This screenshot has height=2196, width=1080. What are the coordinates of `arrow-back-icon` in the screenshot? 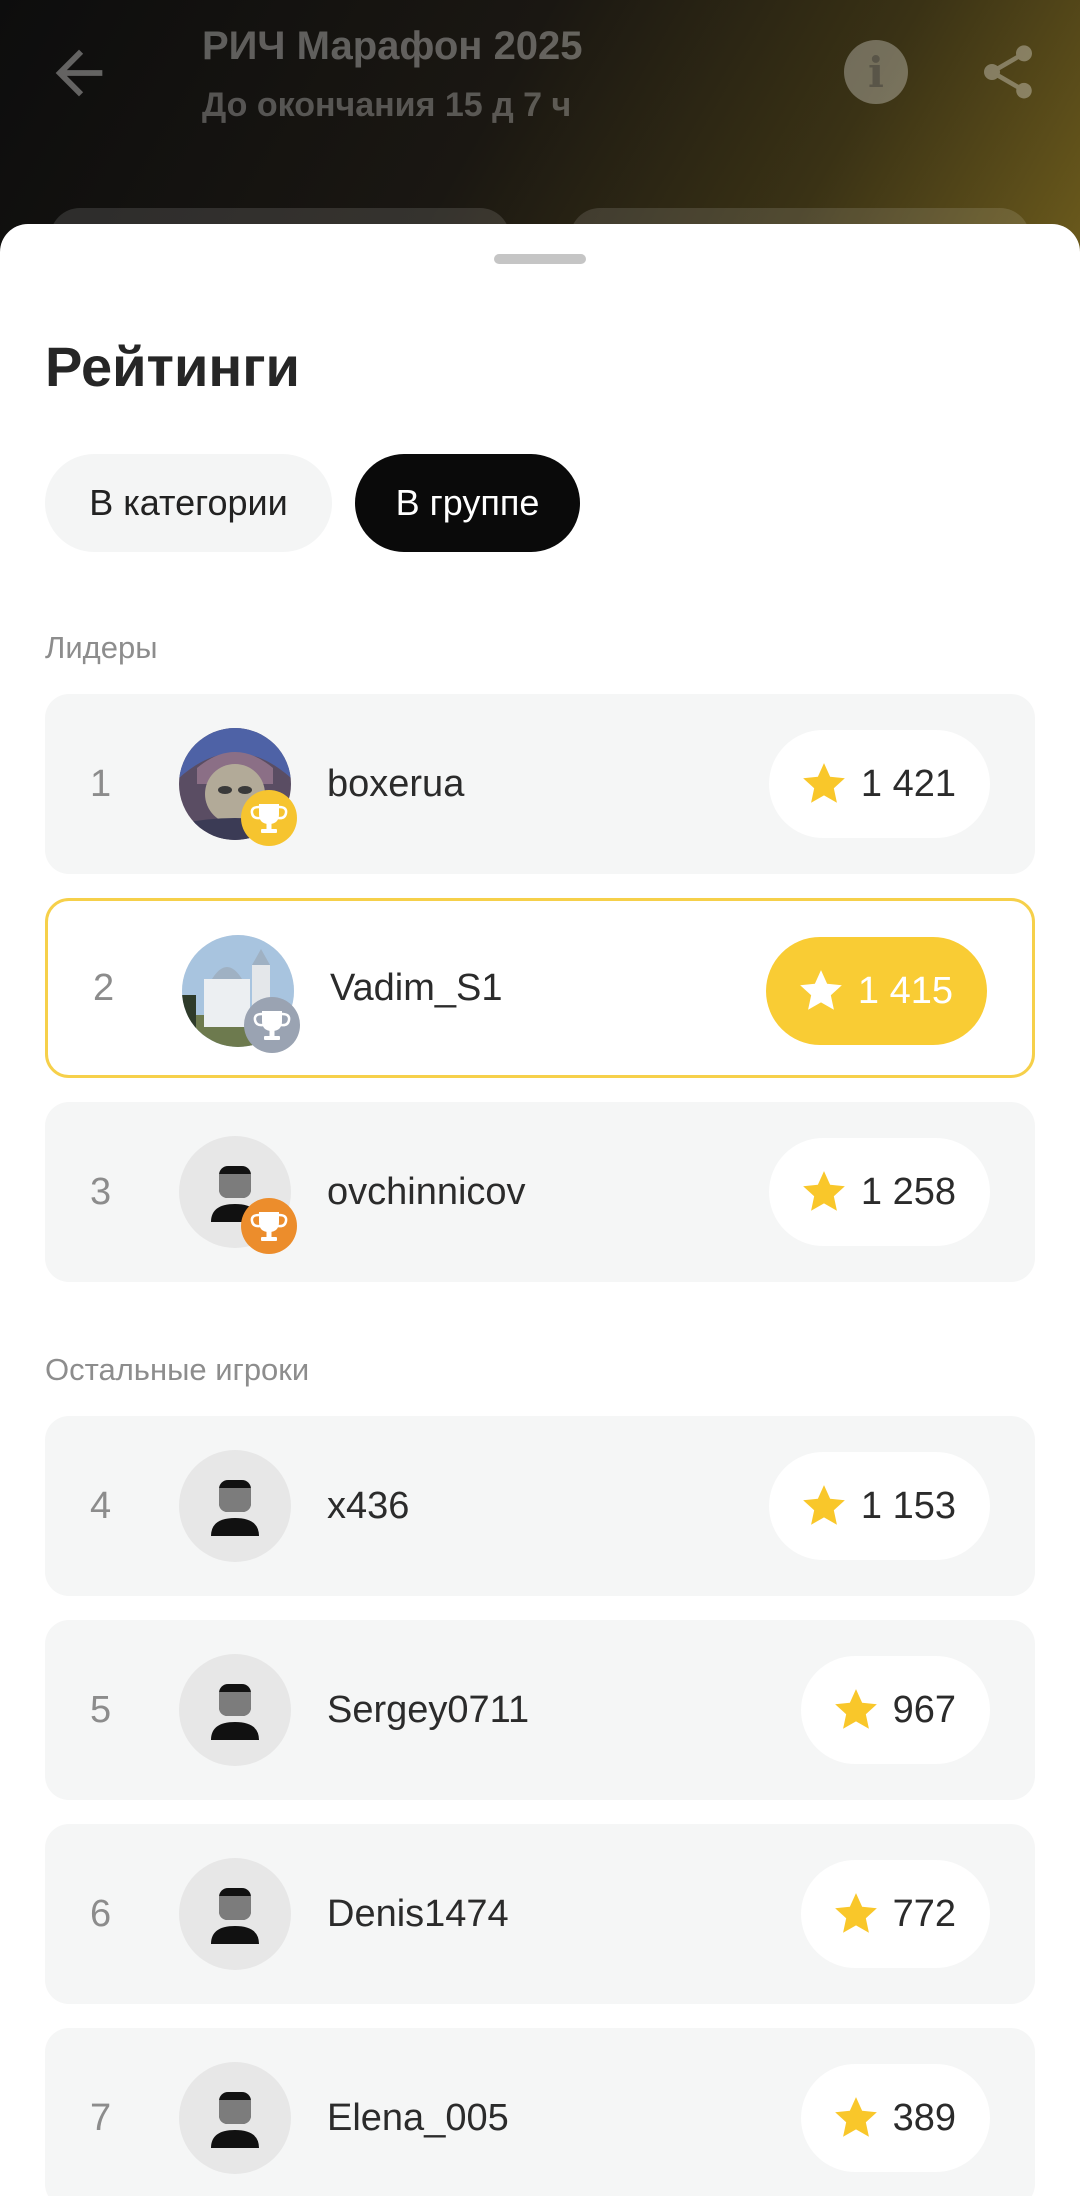 It's located at (79, 73).